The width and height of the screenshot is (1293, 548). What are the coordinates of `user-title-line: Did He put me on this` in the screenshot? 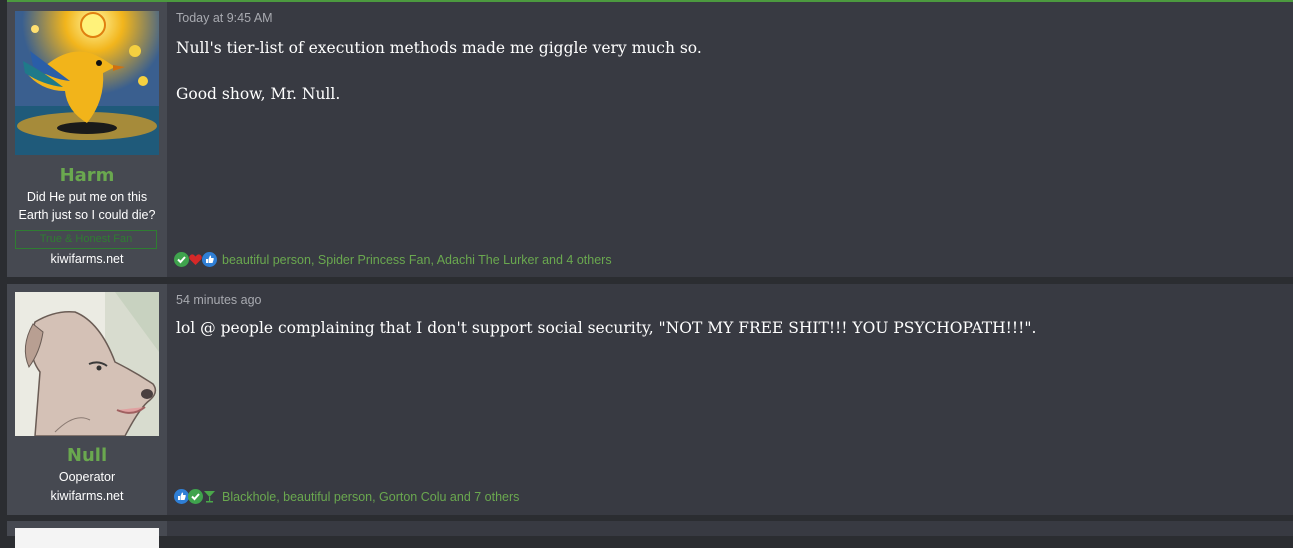 It's located at (87, 197).